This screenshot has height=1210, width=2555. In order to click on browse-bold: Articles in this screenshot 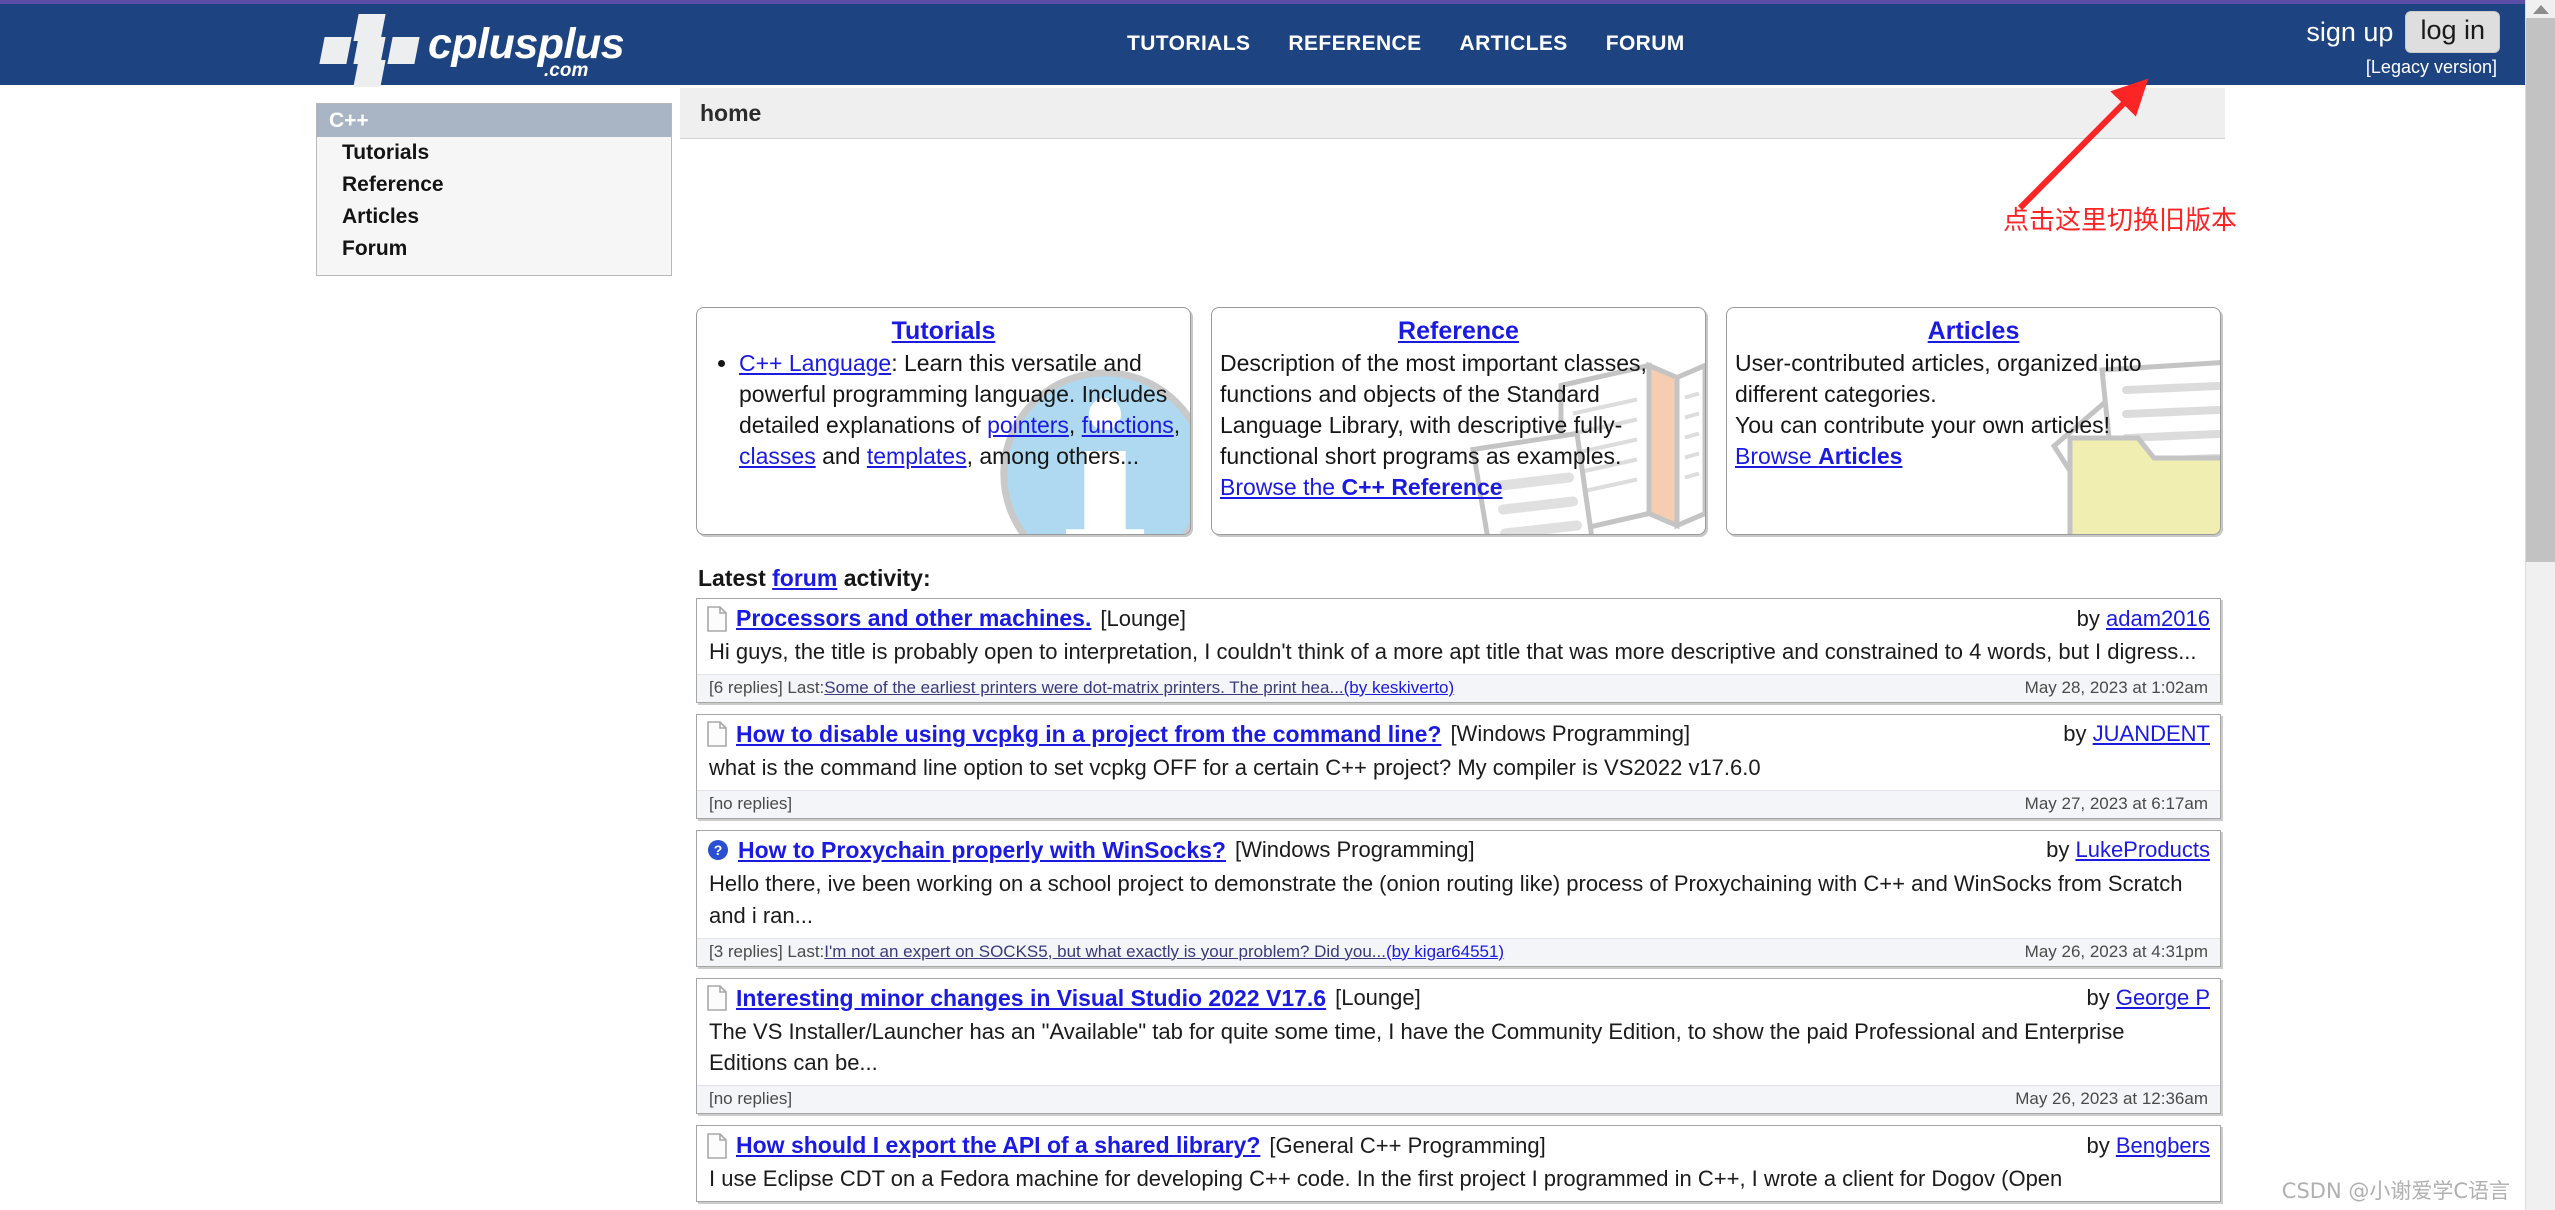, I will do `click(1860, 456)`.